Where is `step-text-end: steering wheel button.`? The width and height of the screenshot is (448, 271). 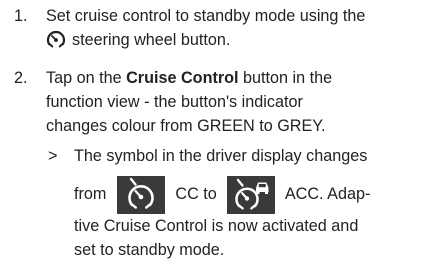 step-text-end: steering wheel button. is located at coordinates (151, 40).